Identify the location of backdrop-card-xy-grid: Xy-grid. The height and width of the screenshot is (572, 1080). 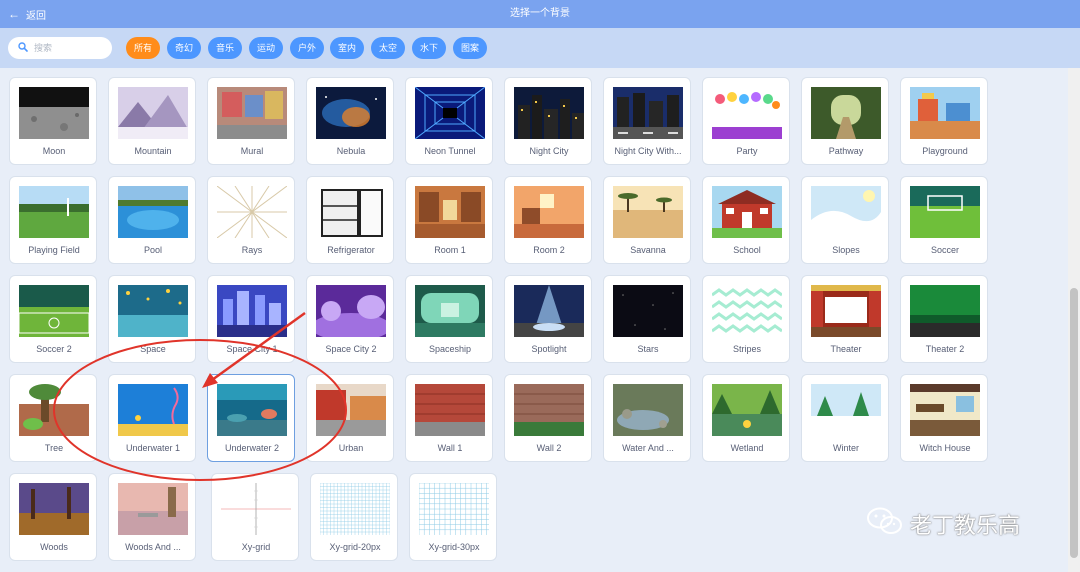
(255, 517).